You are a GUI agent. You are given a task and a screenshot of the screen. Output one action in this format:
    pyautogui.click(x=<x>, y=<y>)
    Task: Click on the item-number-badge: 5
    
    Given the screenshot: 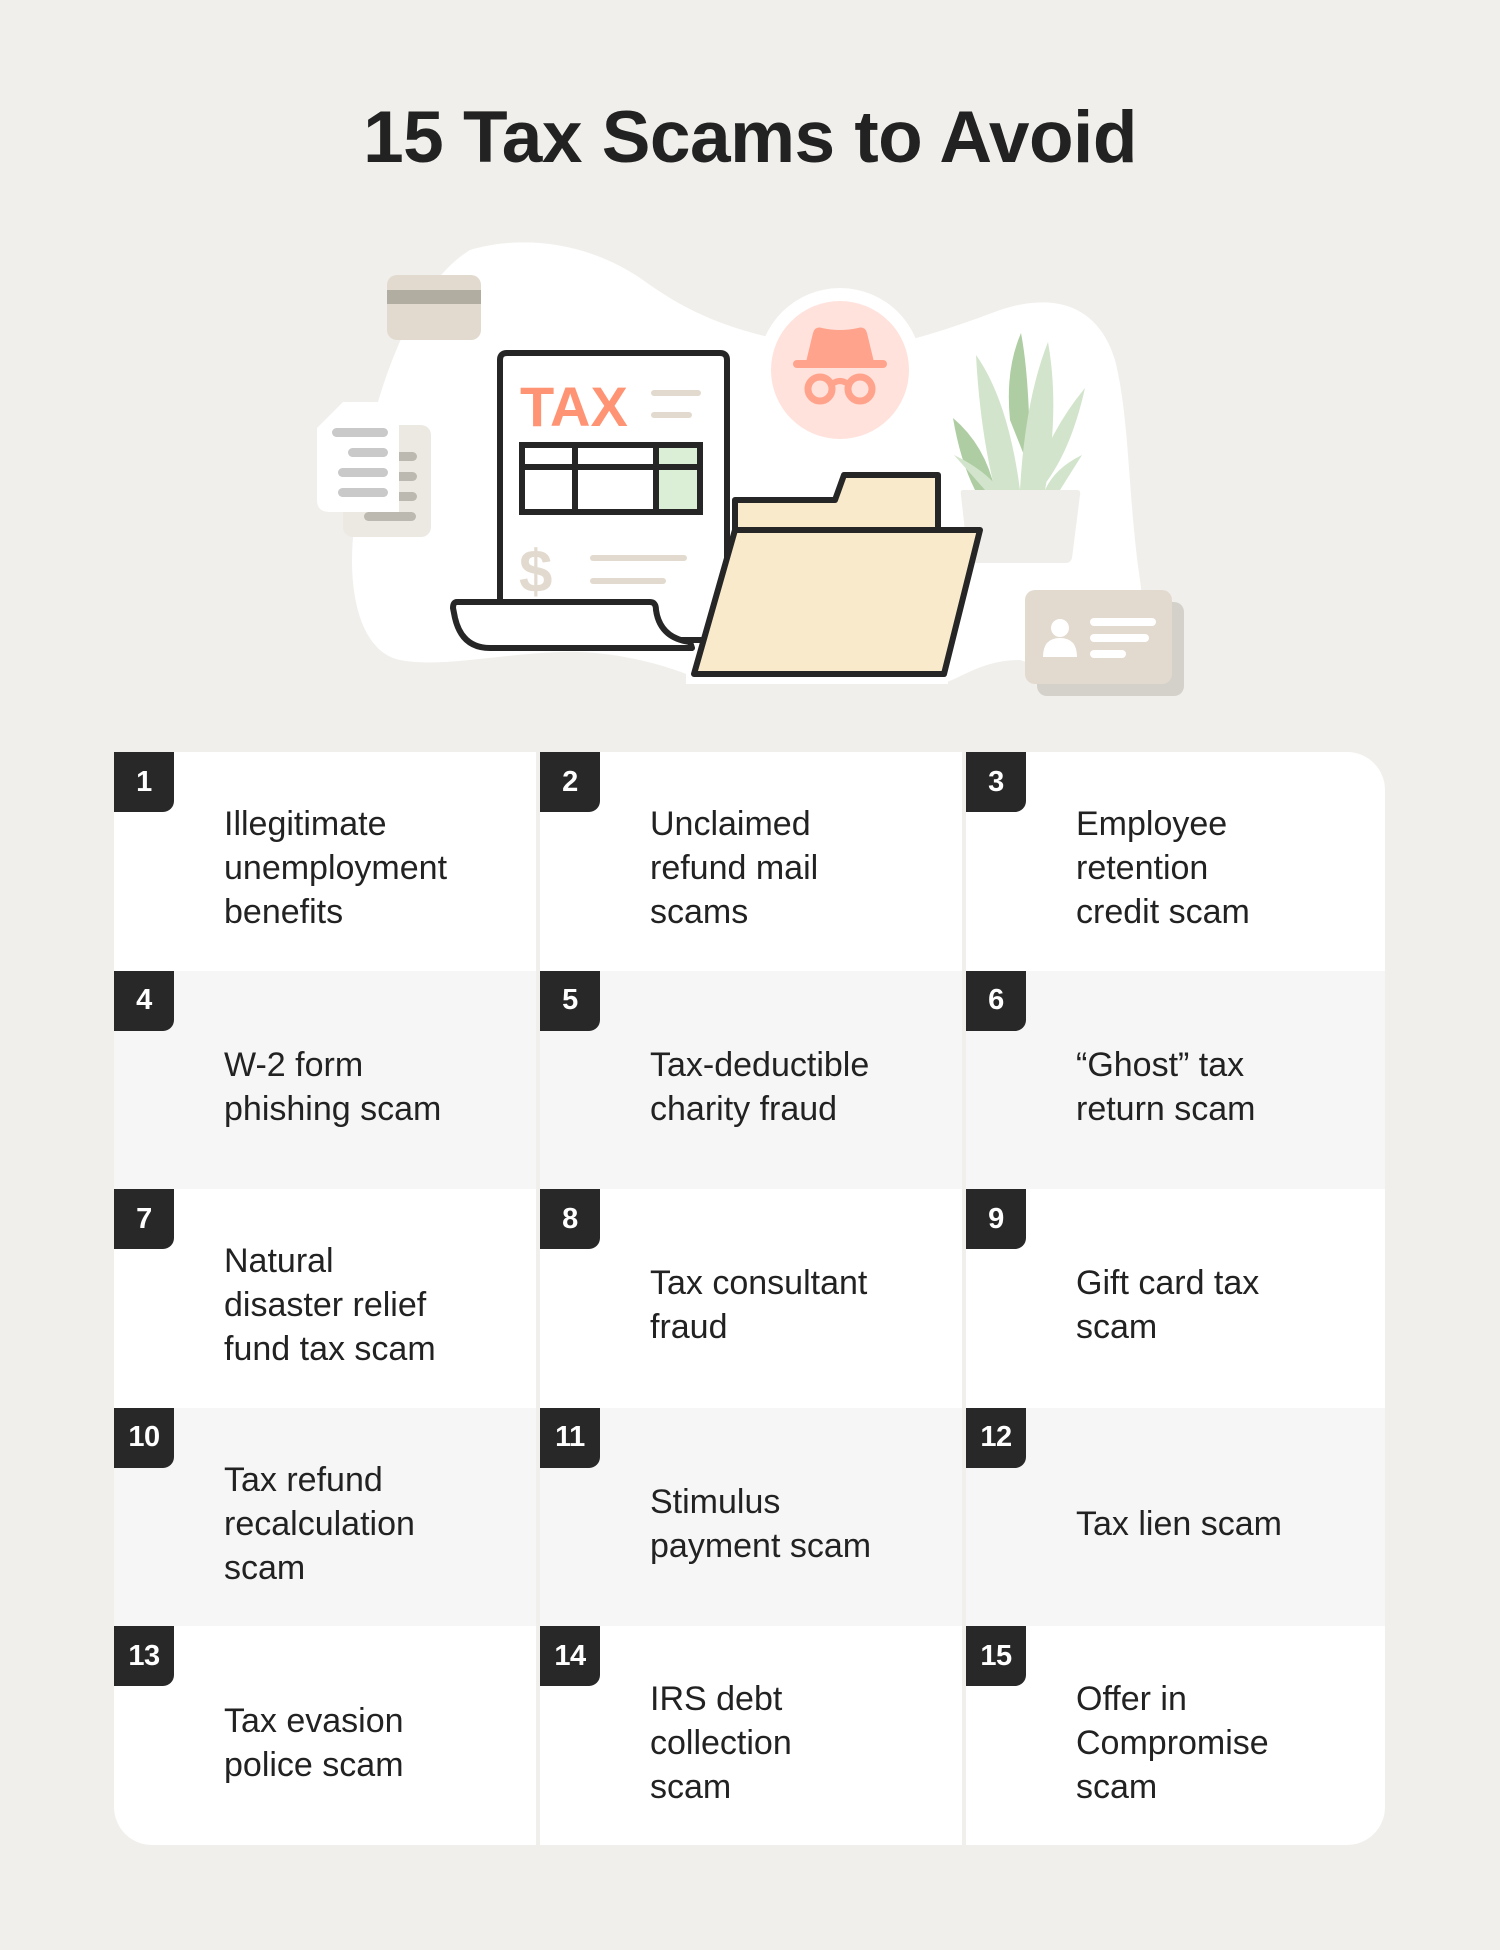 What is the action you would take?
    pyautogui.click(x=570, y=1000)
    